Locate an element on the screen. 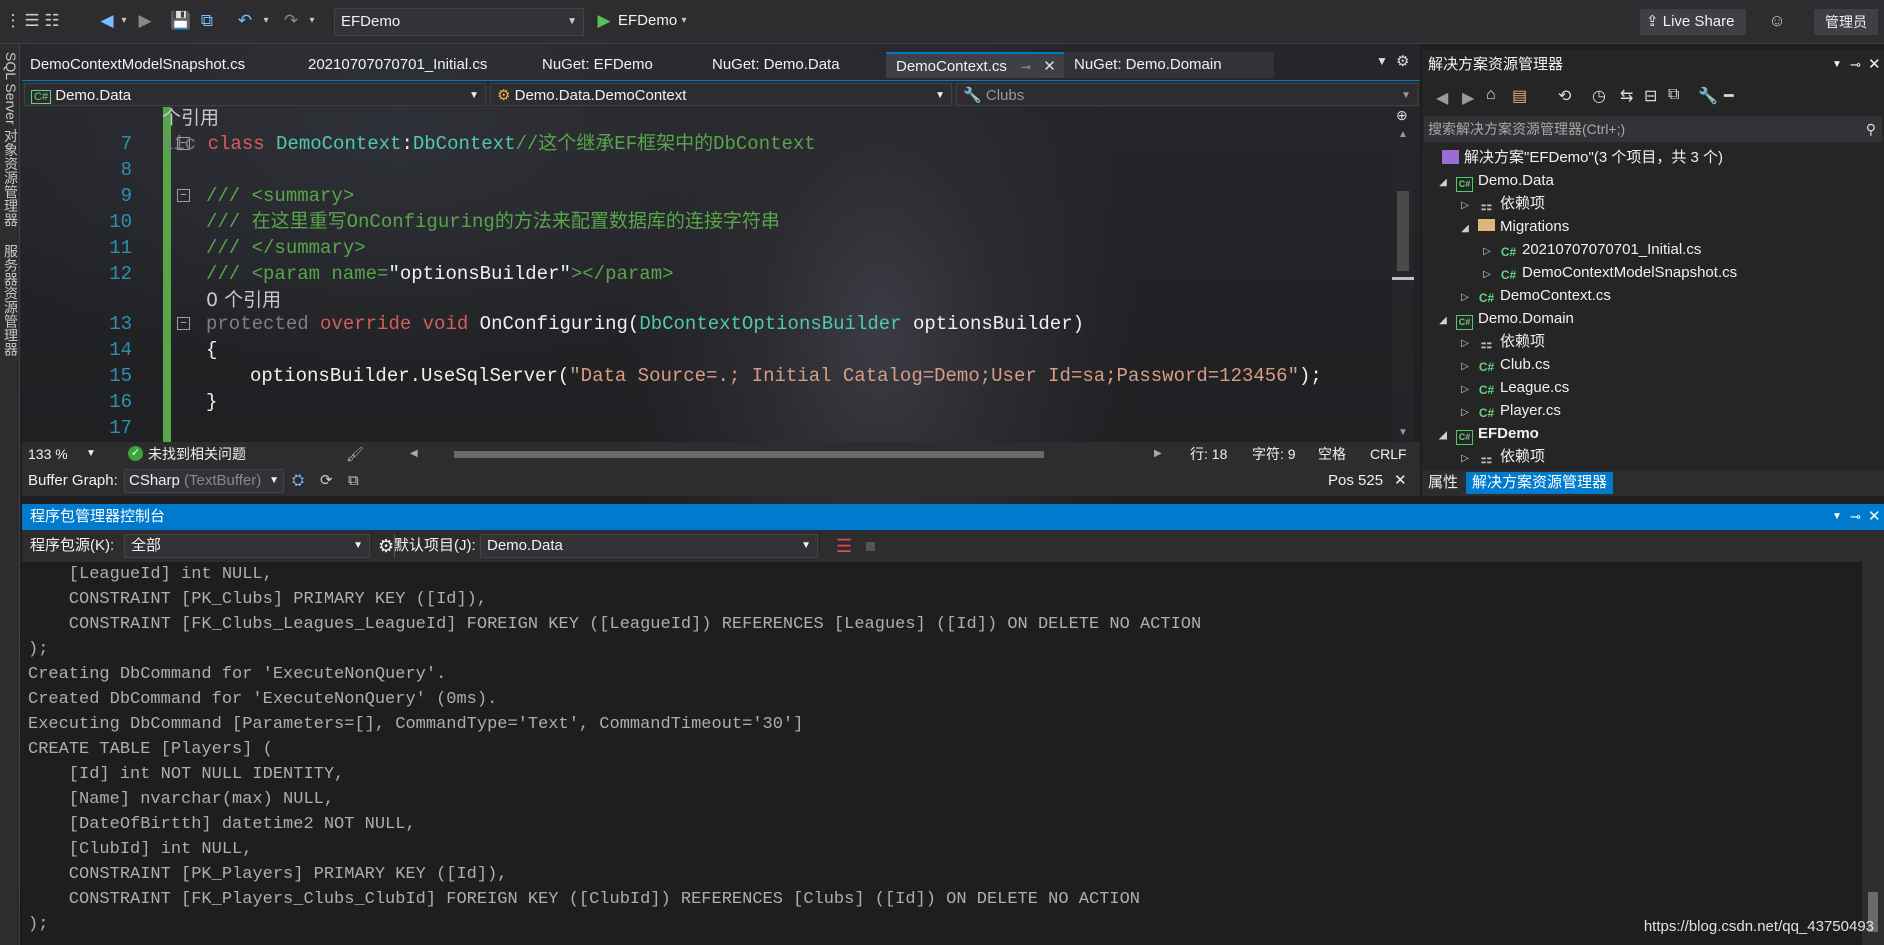 This screenshot has height=945, width=1884. zoom-level: 133 % is located at coordinates (48, 454).